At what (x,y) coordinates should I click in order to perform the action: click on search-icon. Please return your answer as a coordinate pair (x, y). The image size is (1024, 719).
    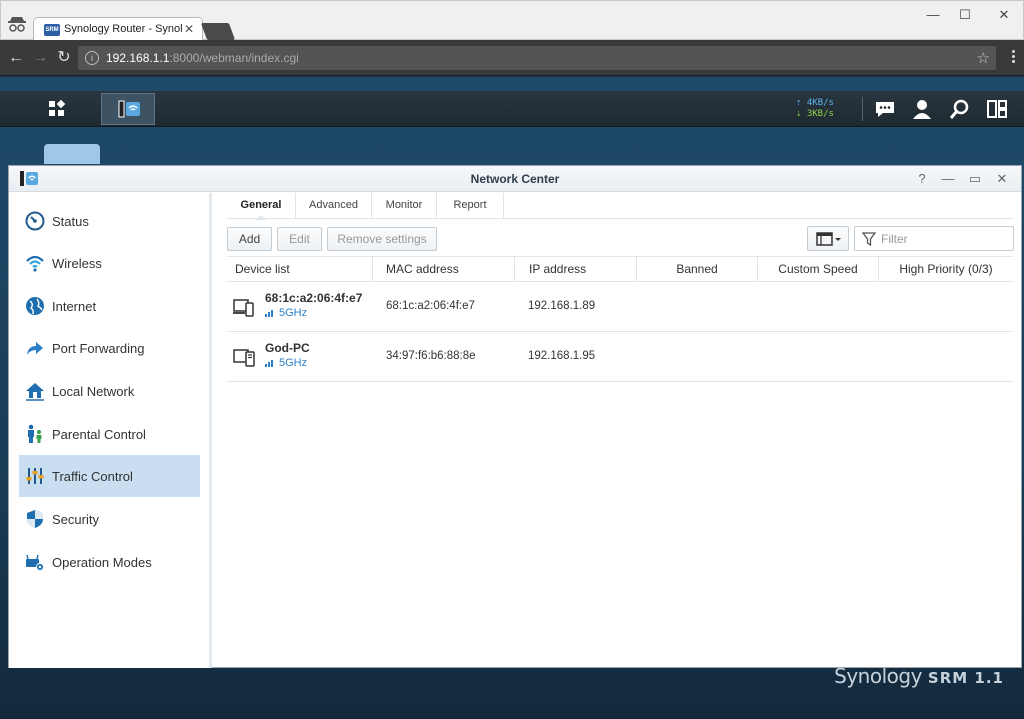
    Looking at the image, I should click on (960, 109).